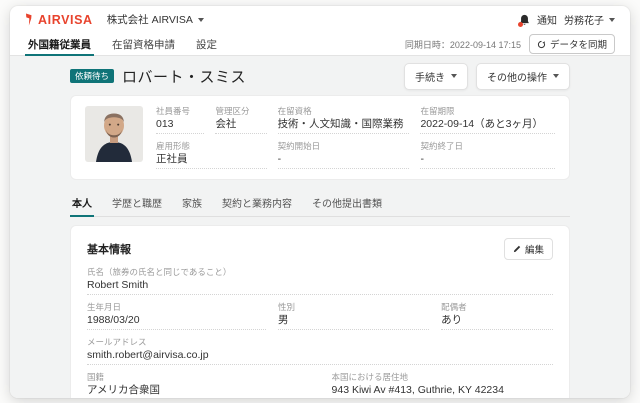 This screenshot has width=640, height=403. What do you see at coordinates (430, 78) in the screenshot?
I see `procedures-button-label: 手続き` at bounding box center [430, 78].